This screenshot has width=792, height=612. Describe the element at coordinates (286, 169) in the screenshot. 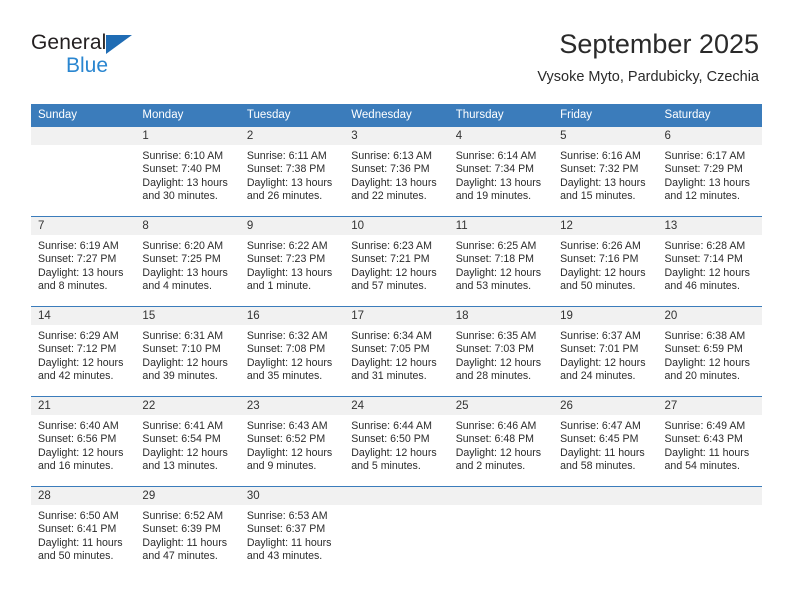

I see `sunset-text: Sunset: 7:38 PM` at that location.